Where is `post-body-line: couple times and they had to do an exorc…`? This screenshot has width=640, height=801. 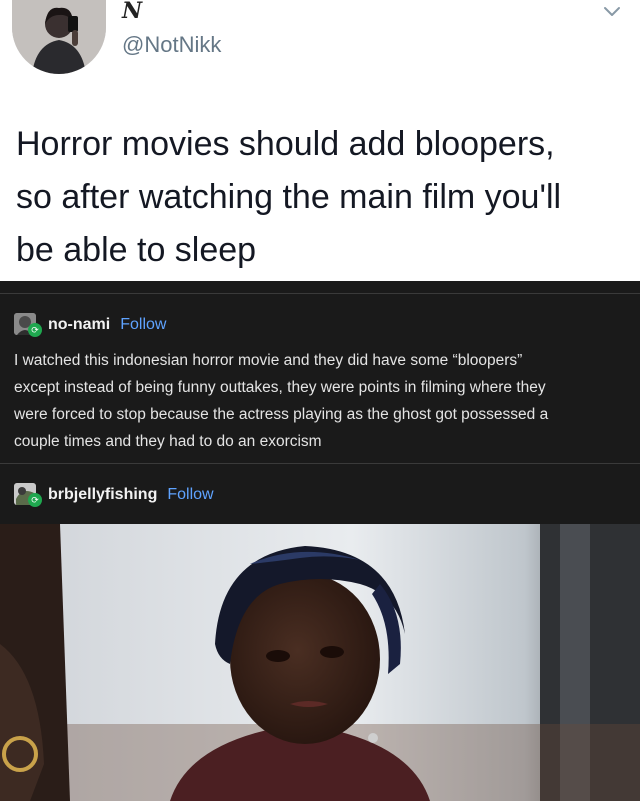 post-body-line: couple times and they had to do an exorc… is located at coordinates (168, 441).